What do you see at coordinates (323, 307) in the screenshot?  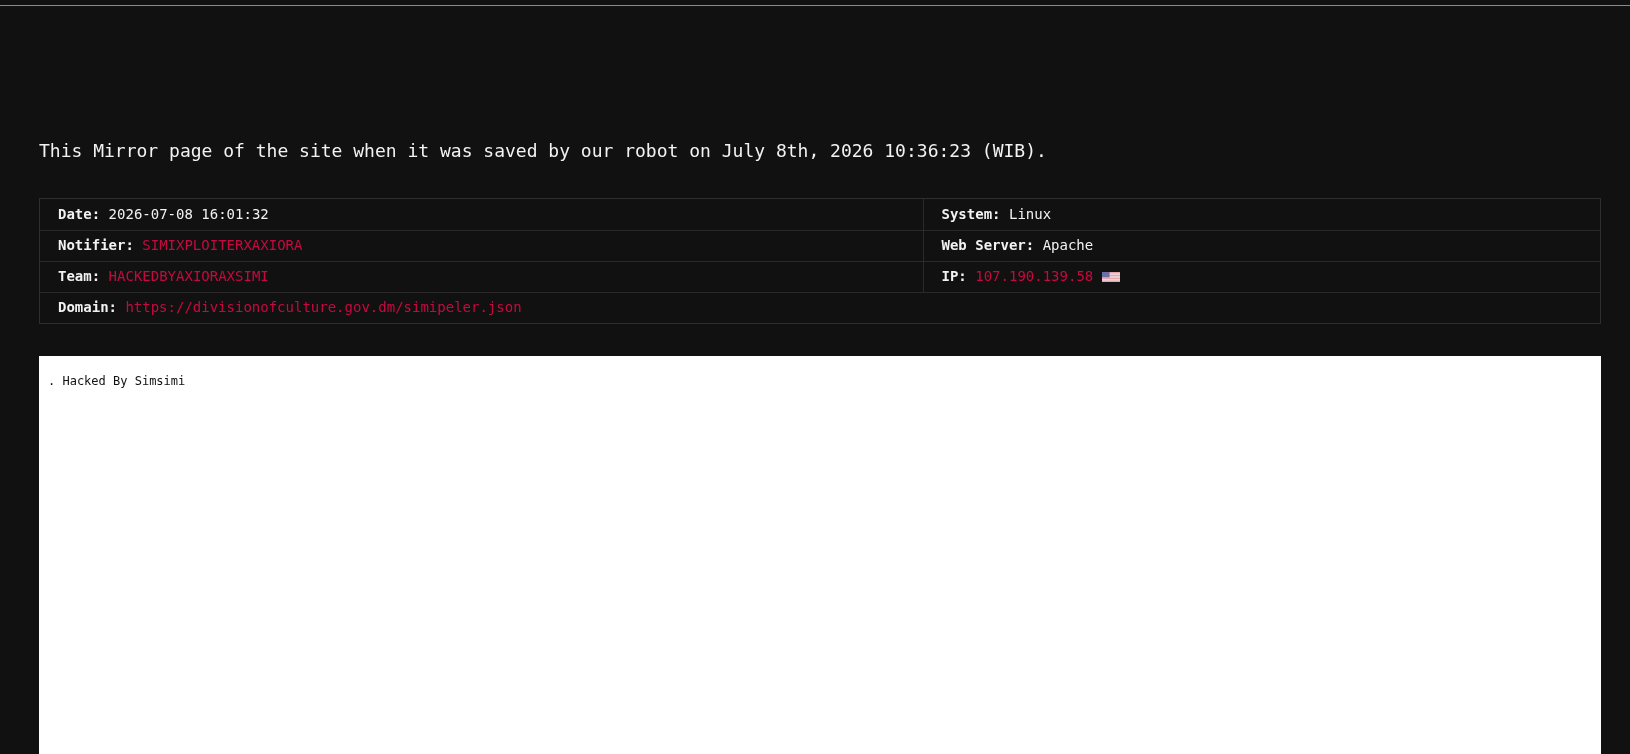 I see `detail-link: https://divisionofculture.gov.dm/simipeler.json` at bounding box center [323, 307].